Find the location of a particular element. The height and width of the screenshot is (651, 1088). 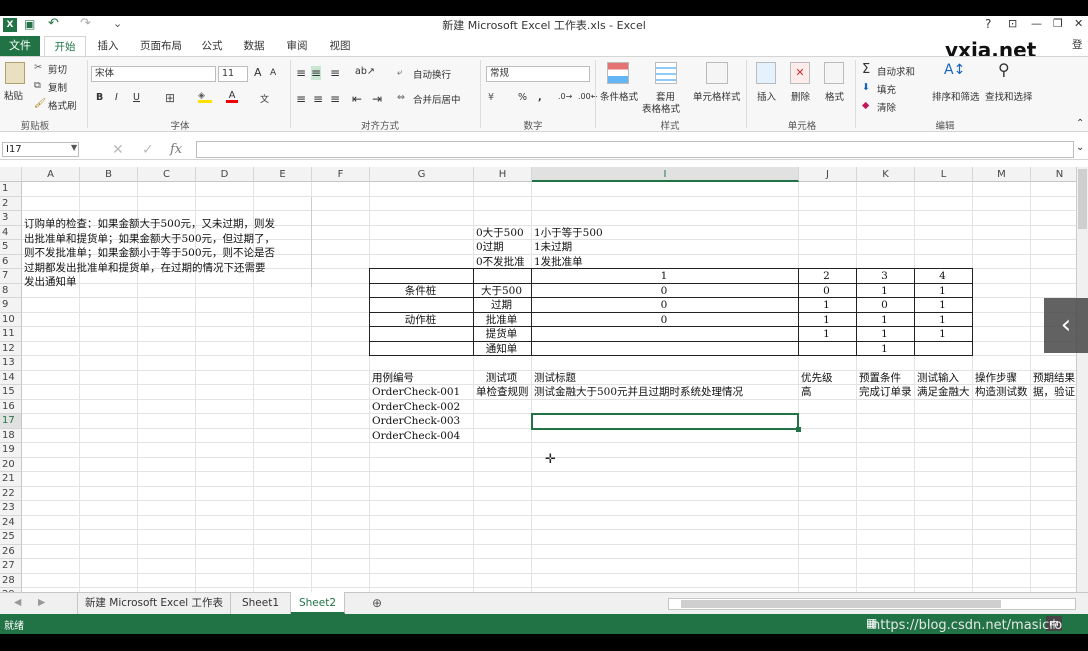

font-name-select: 宋体 is located at coordinates (153, 74).